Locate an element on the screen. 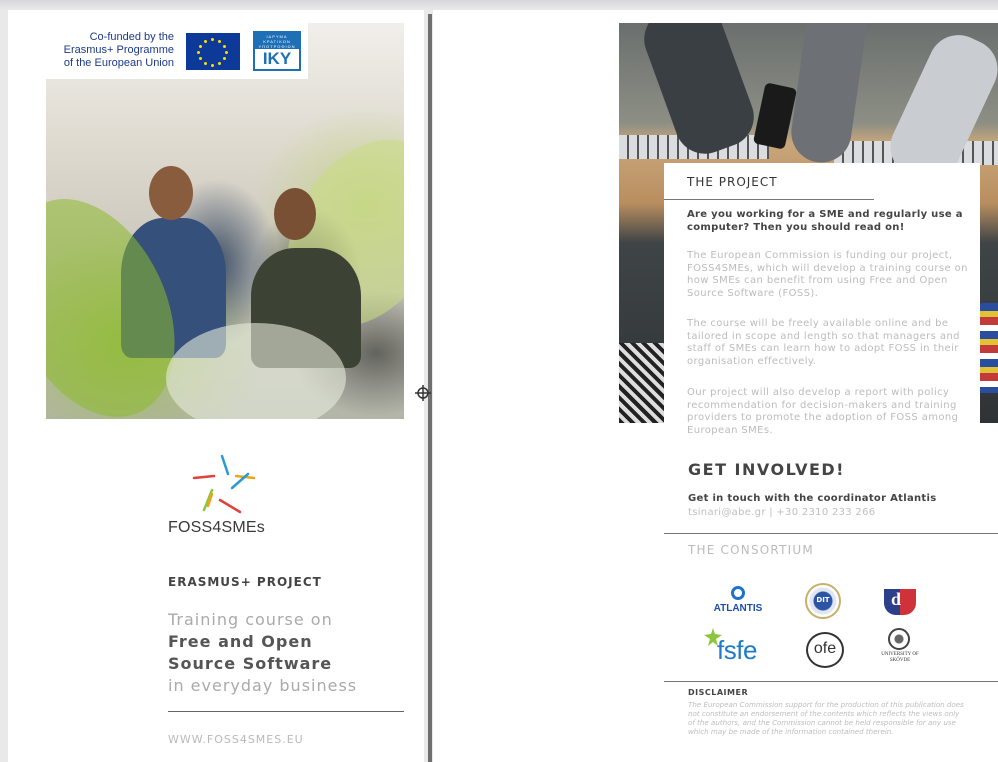  tagline-line-1: Training course on is located at coordinates (250, 619).